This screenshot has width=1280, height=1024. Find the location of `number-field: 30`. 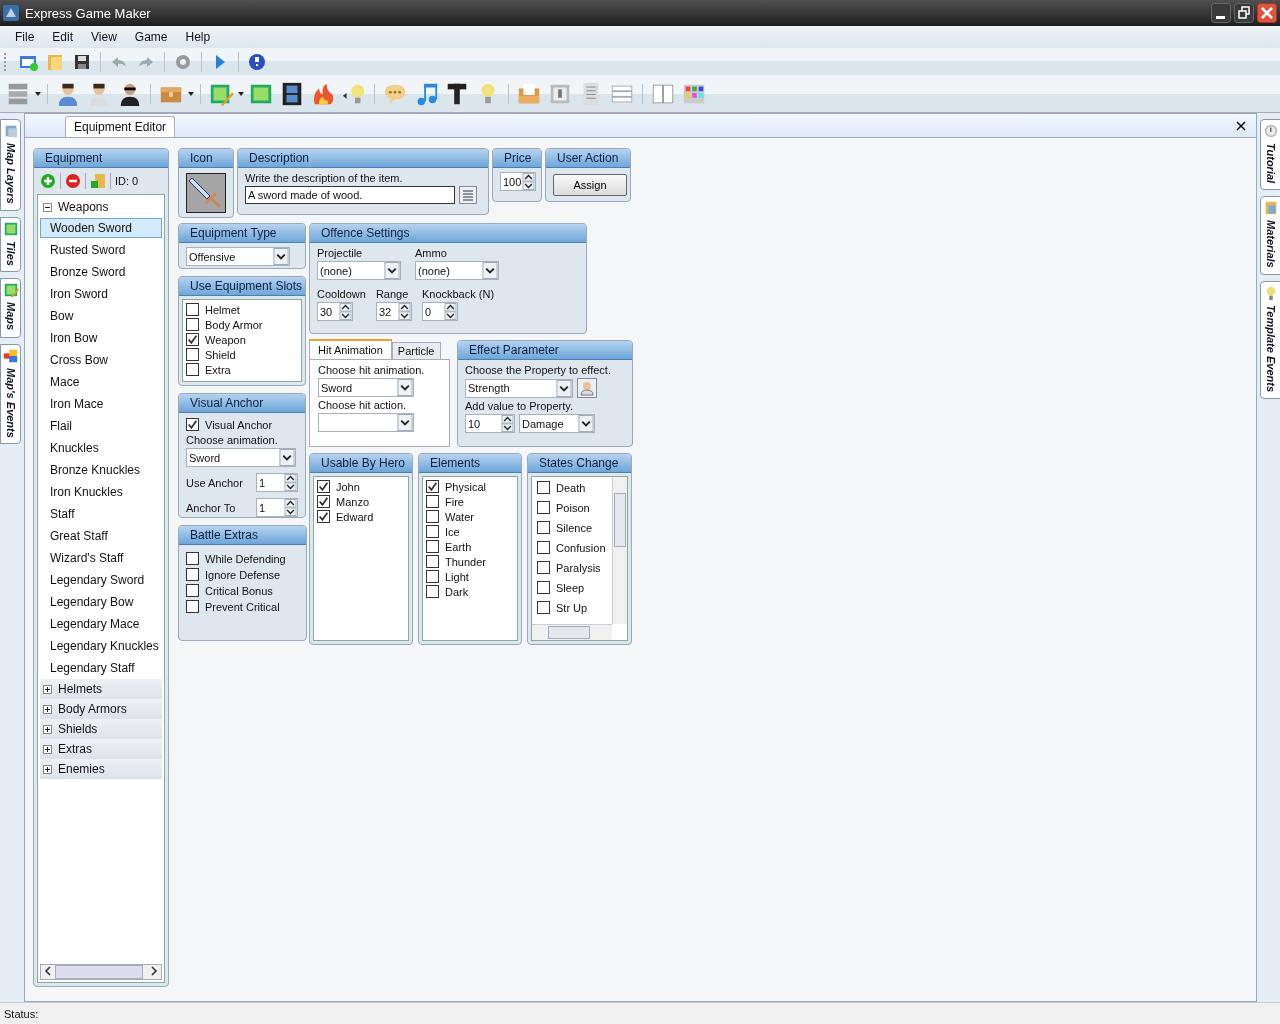

number-field: 30 is located at coordinates (335, 311).